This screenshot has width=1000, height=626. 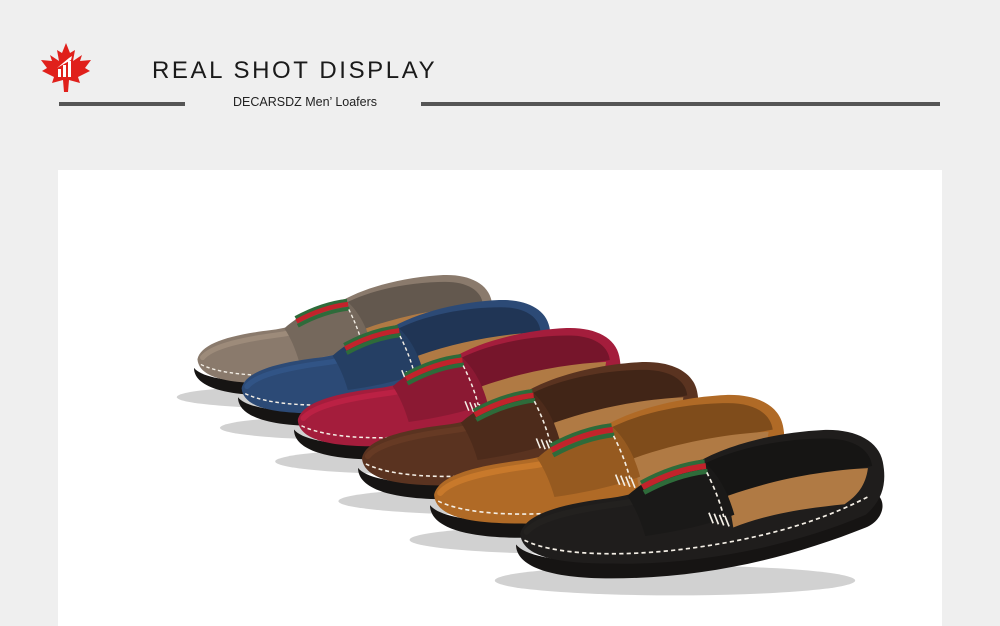 I want to click on divider-left, so click(x=122, y=104).